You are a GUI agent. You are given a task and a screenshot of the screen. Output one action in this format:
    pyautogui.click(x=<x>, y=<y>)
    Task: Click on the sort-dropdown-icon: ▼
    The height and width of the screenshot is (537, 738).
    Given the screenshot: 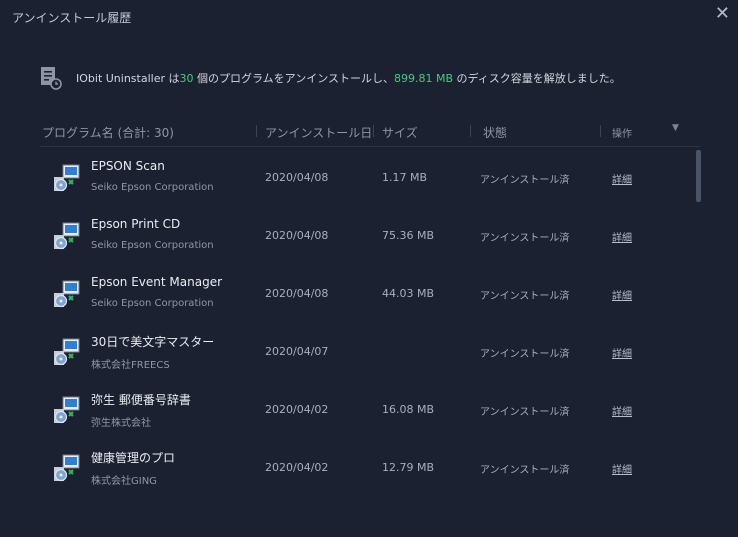 What is the action you would take?
    pyautogui.click(x=675, y=128)
    